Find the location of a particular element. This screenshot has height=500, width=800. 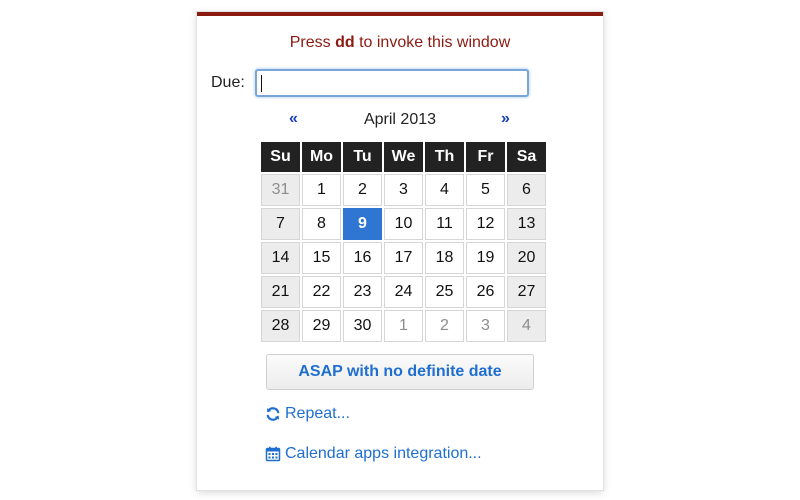

calendar-day-selected: 9 is located at coordinates (362, 224).